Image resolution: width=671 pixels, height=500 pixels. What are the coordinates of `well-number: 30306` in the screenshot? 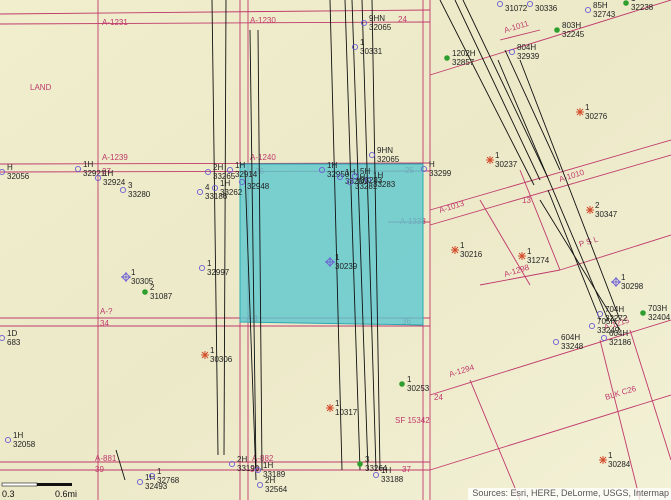 It's located at (221, 359).